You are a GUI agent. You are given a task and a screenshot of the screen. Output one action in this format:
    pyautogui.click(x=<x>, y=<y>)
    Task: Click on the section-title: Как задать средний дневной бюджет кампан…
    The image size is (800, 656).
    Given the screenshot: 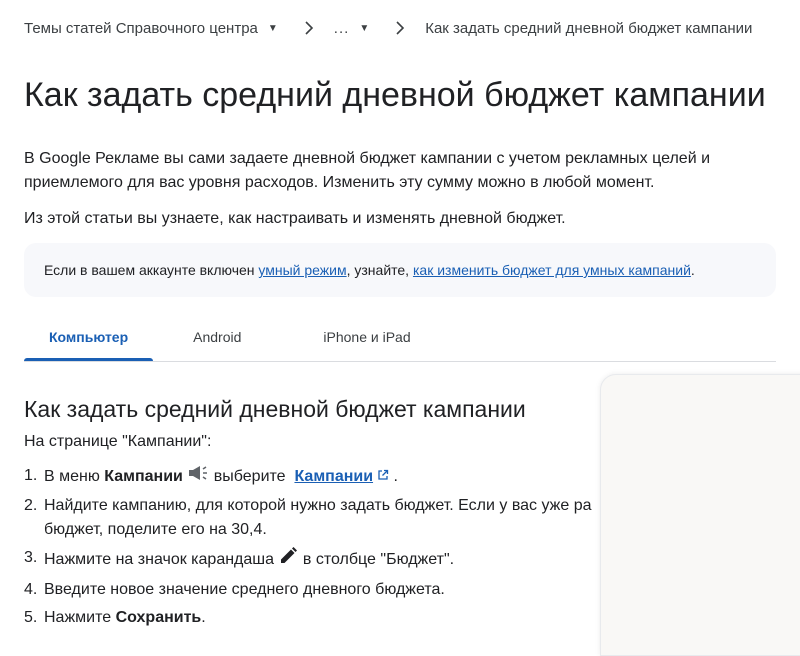 What is the action you would take?
    pyautogui.click(x=275, y=409)
    